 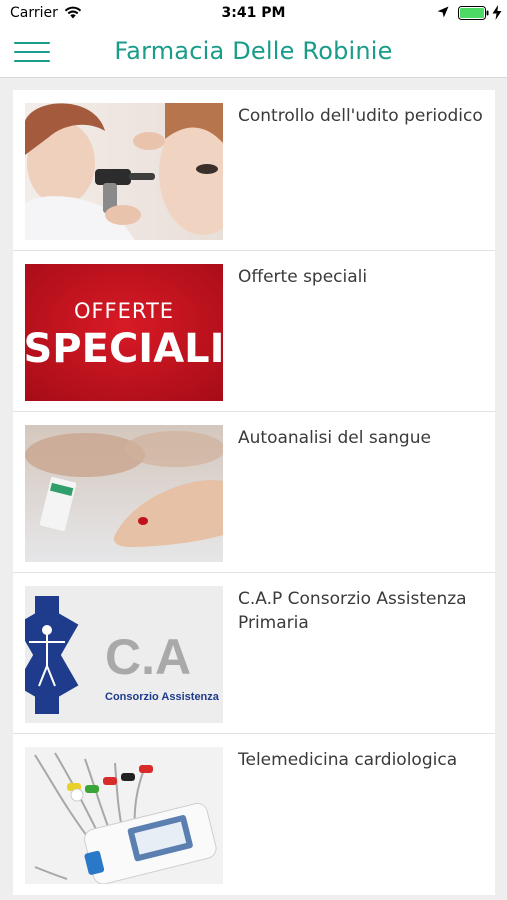 What do you see at coordinates (162, 697) in the screenshot?
I see `cap-logo-subtext: Consorzio Assistenza` at bounding box center [162, 697].